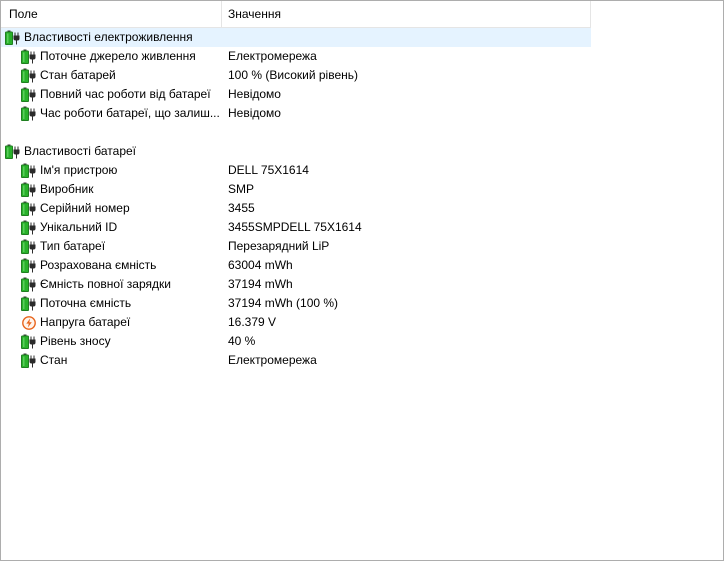 The height and width of the screenshot is (561, 724). What do you see at coordinates (362, 246) in the screenshot?
I see `property-row: Тип батареї Перезарядний LiP` at bounding box center [362, 246].